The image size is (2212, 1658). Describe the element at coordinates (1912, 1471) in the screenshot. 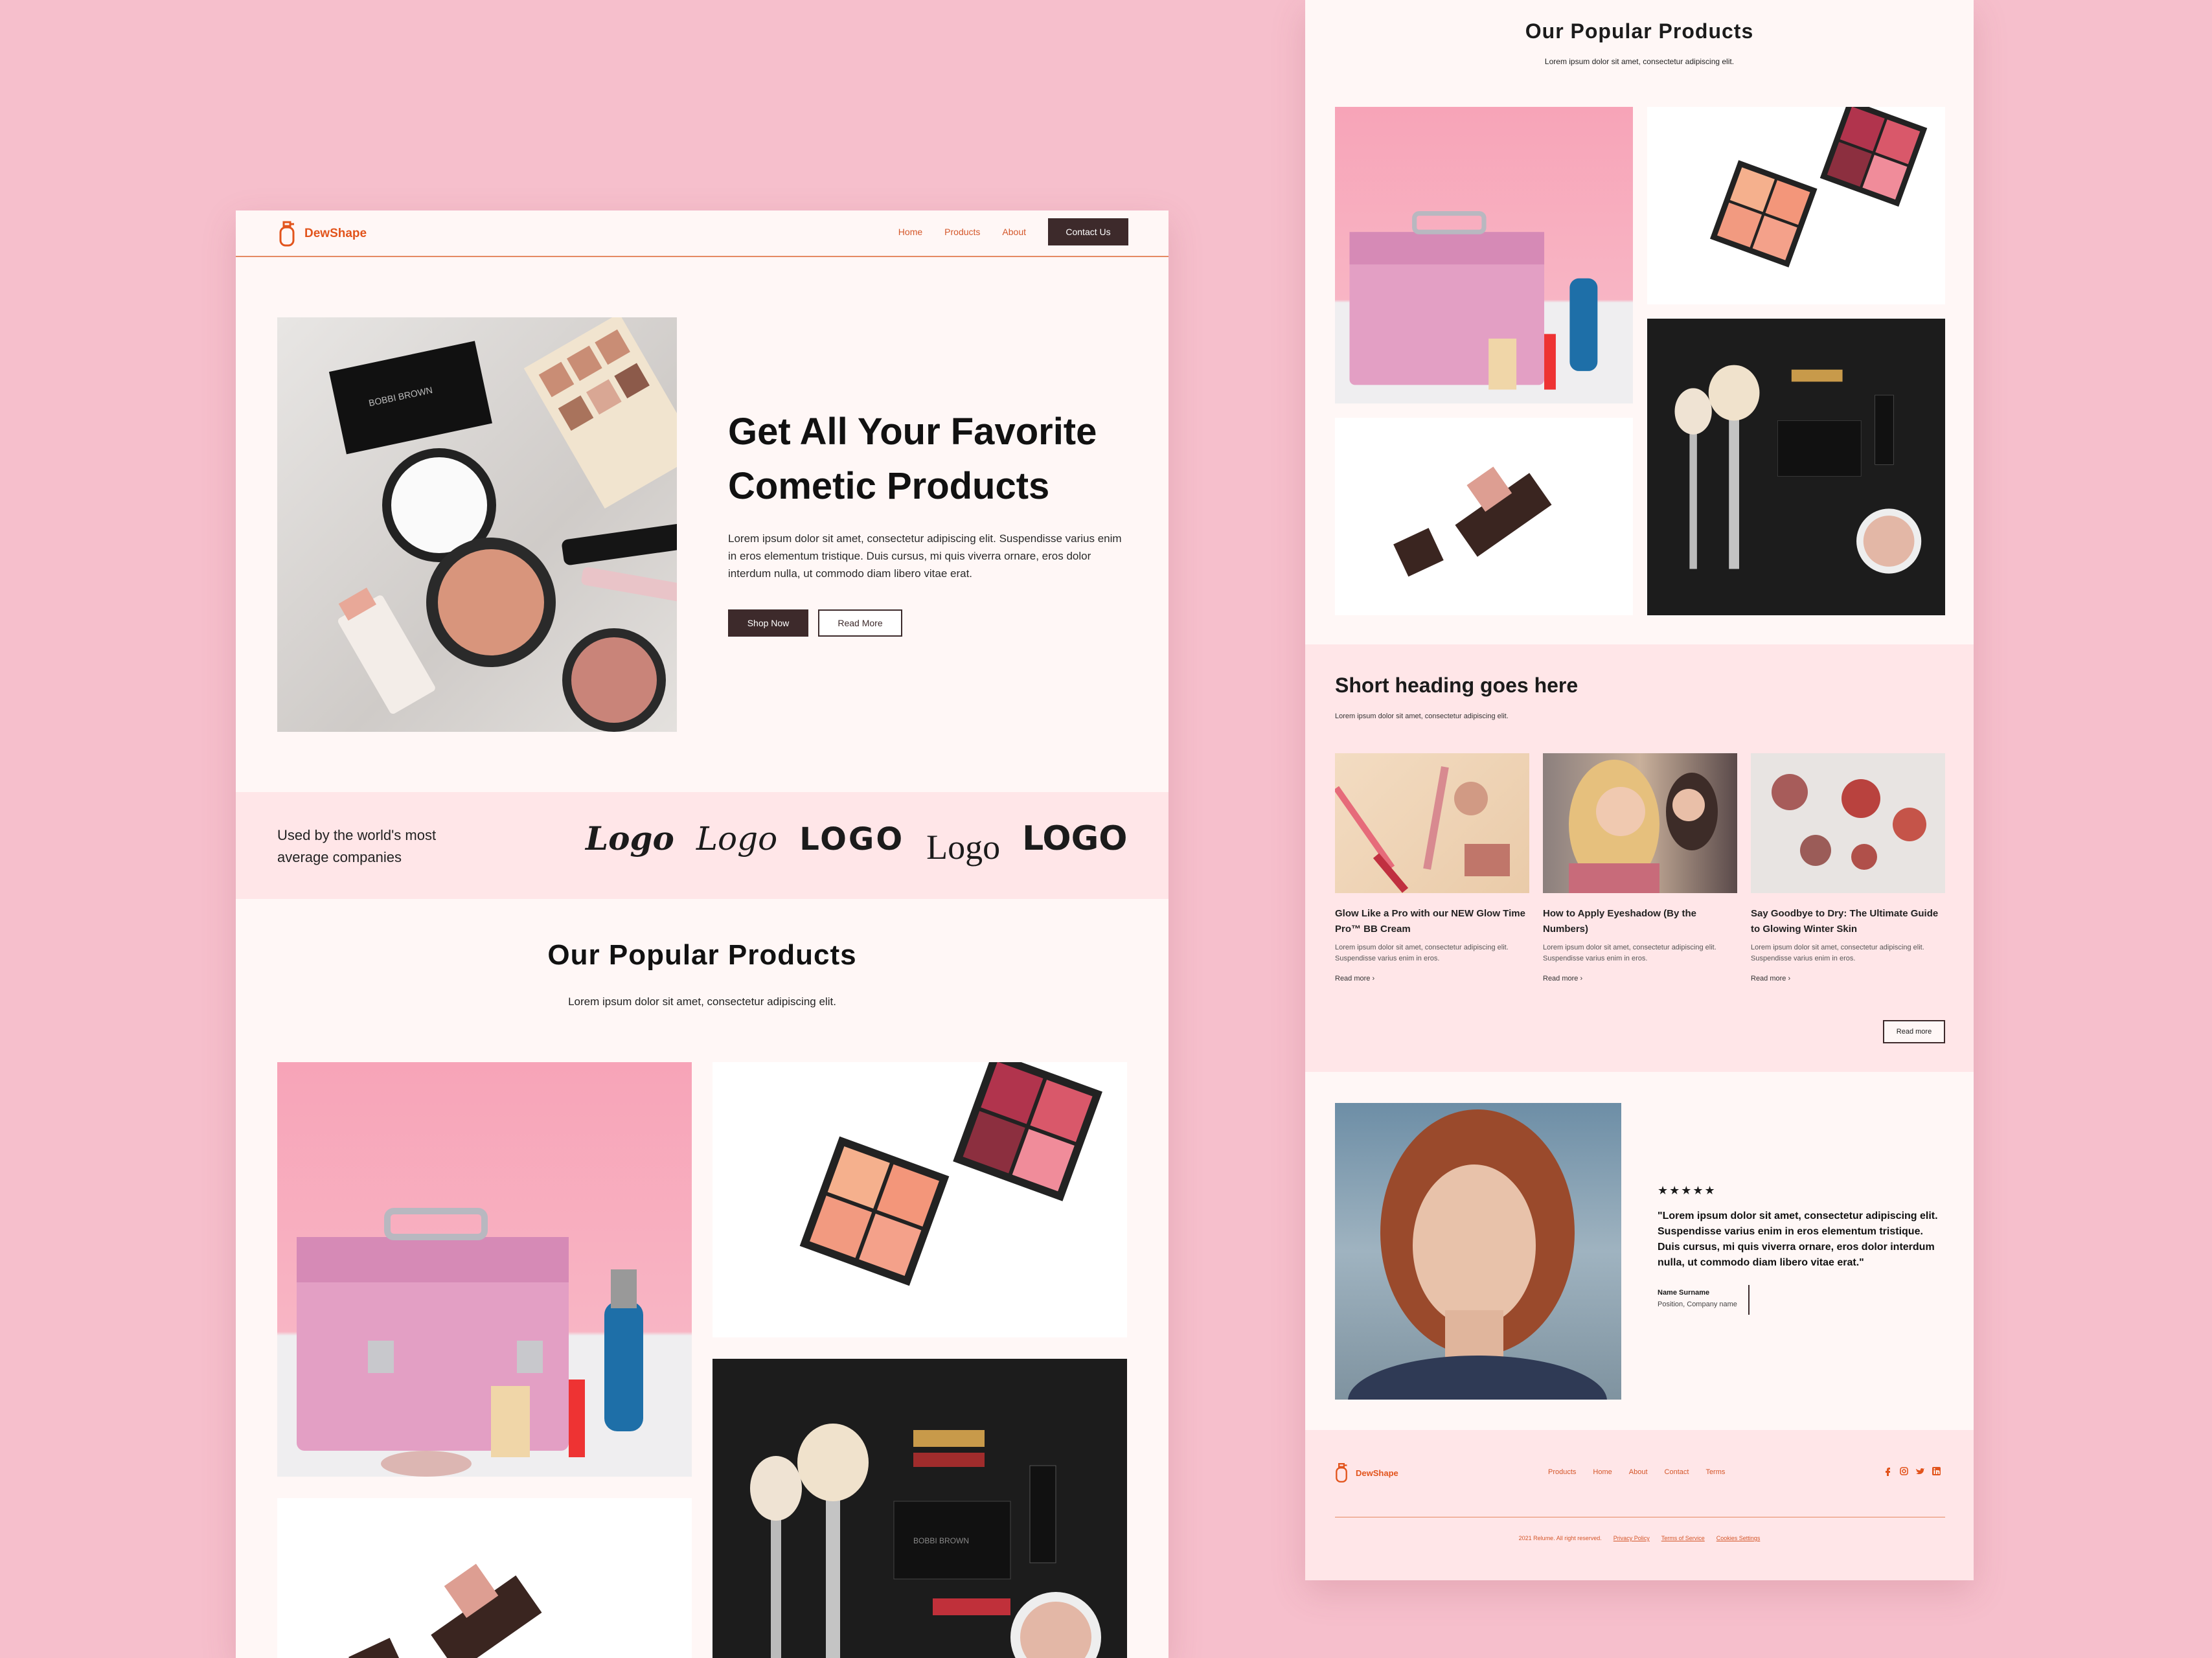

I see `social-links` at that location.